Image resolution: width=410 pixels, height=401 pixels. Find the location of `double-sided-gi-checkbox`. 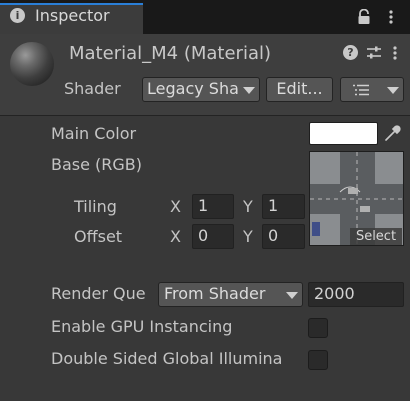

double-sided-gi-checkbox is located at coordinates (318, 360).